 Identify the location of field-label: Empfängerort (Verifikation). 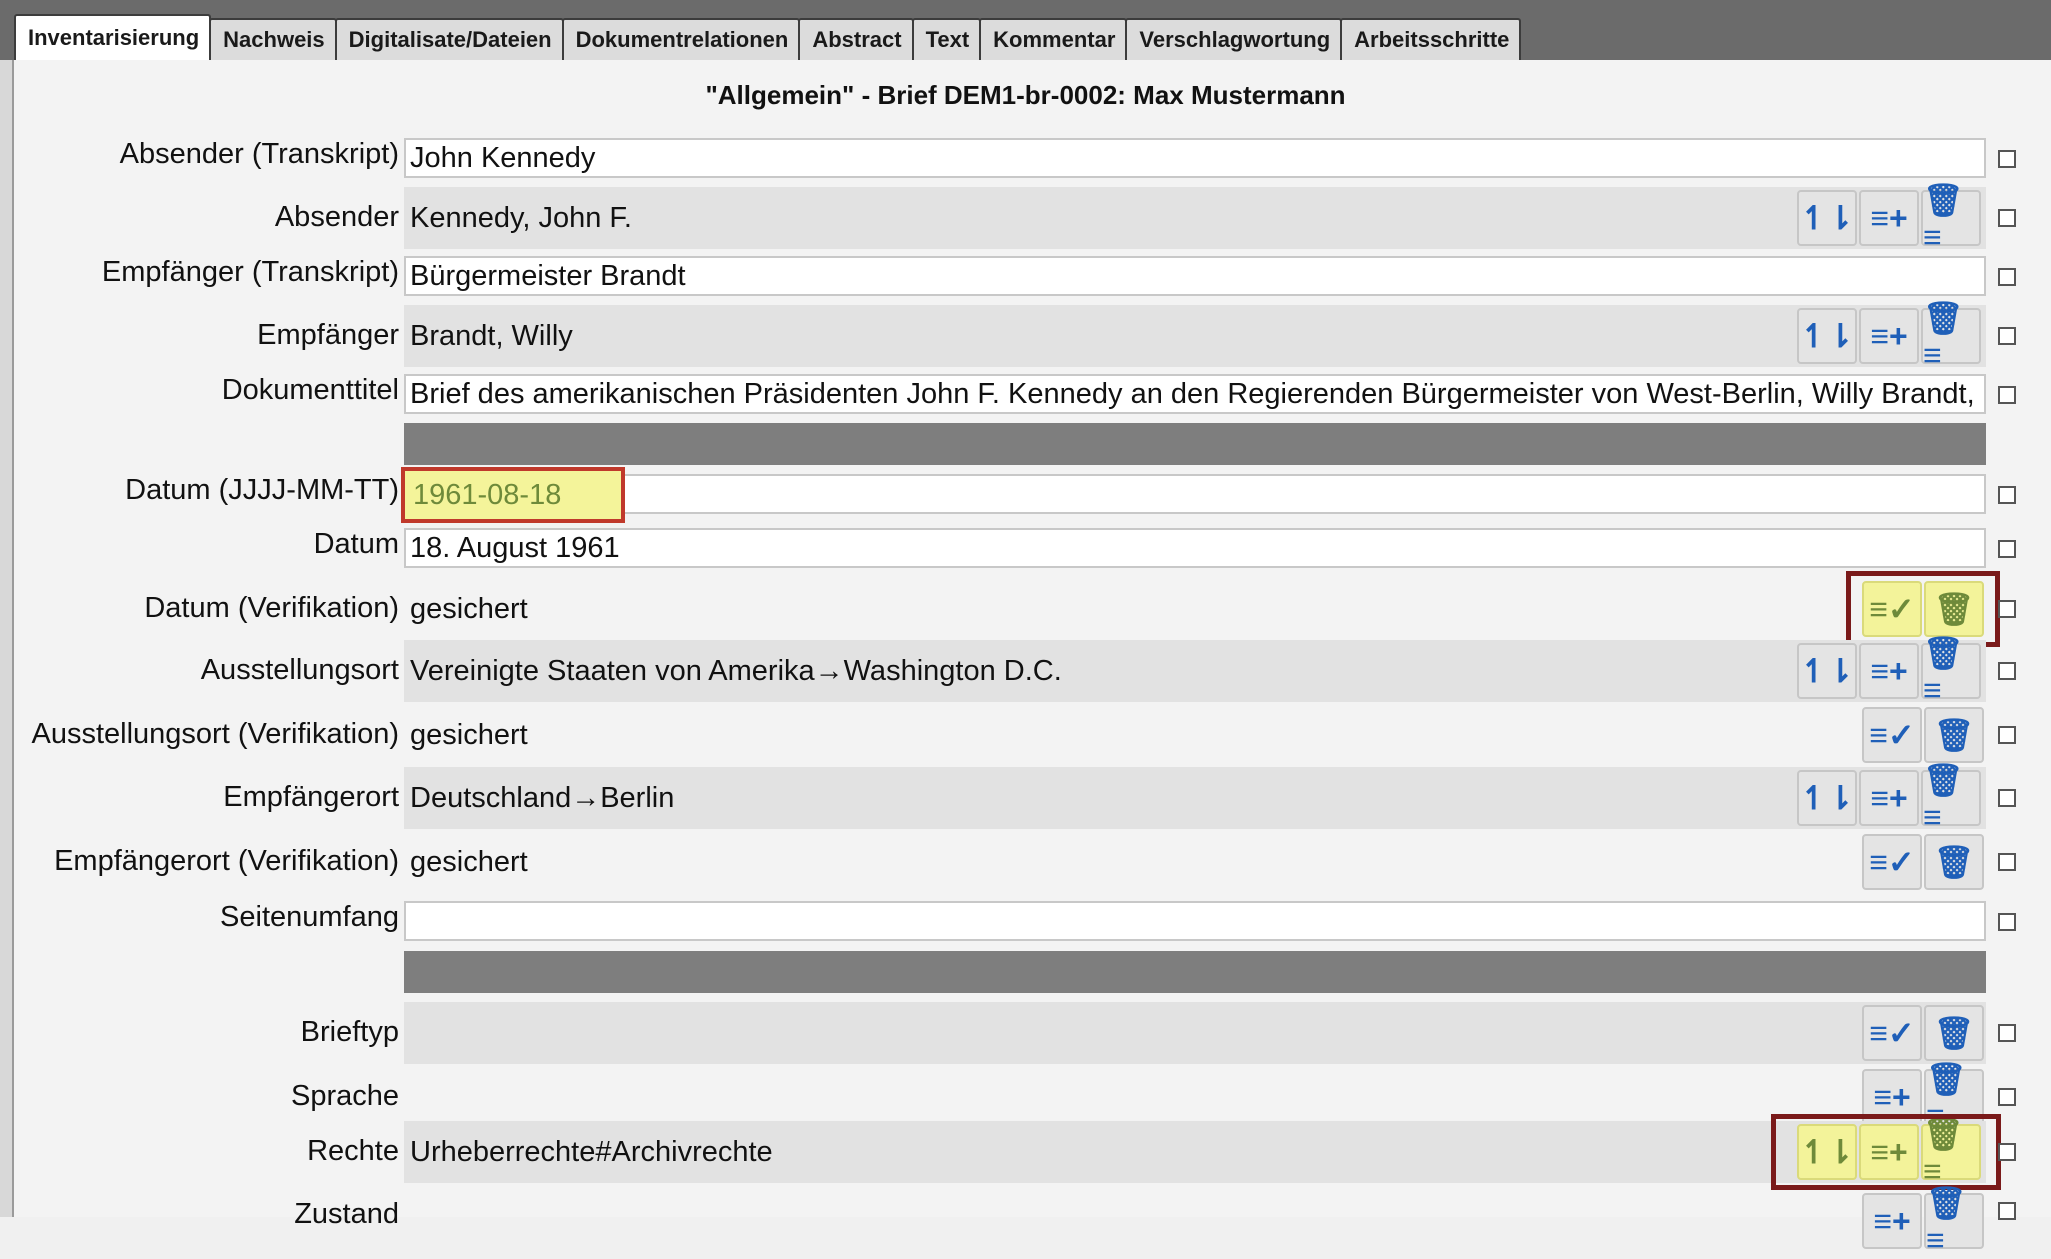
(226, 861).